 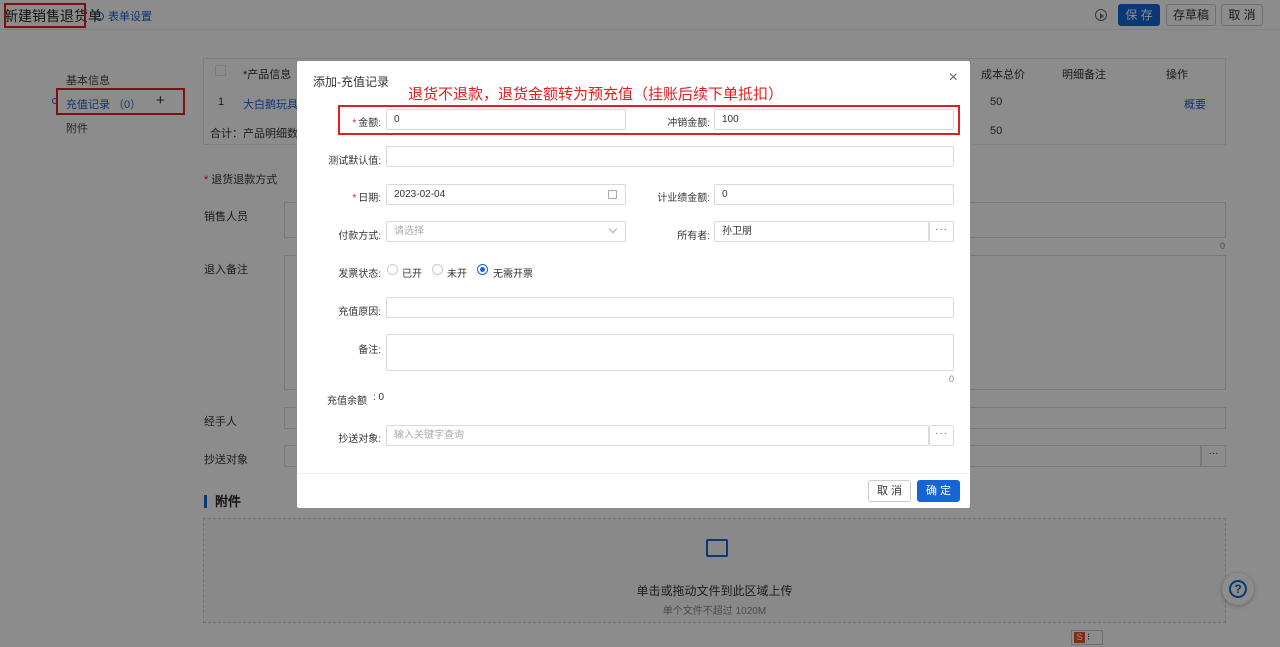 What do you see at coordinates (482, 269) in the screenshot?
I see `invoice-radio-no-invoice` at bounding box center [482, 269].